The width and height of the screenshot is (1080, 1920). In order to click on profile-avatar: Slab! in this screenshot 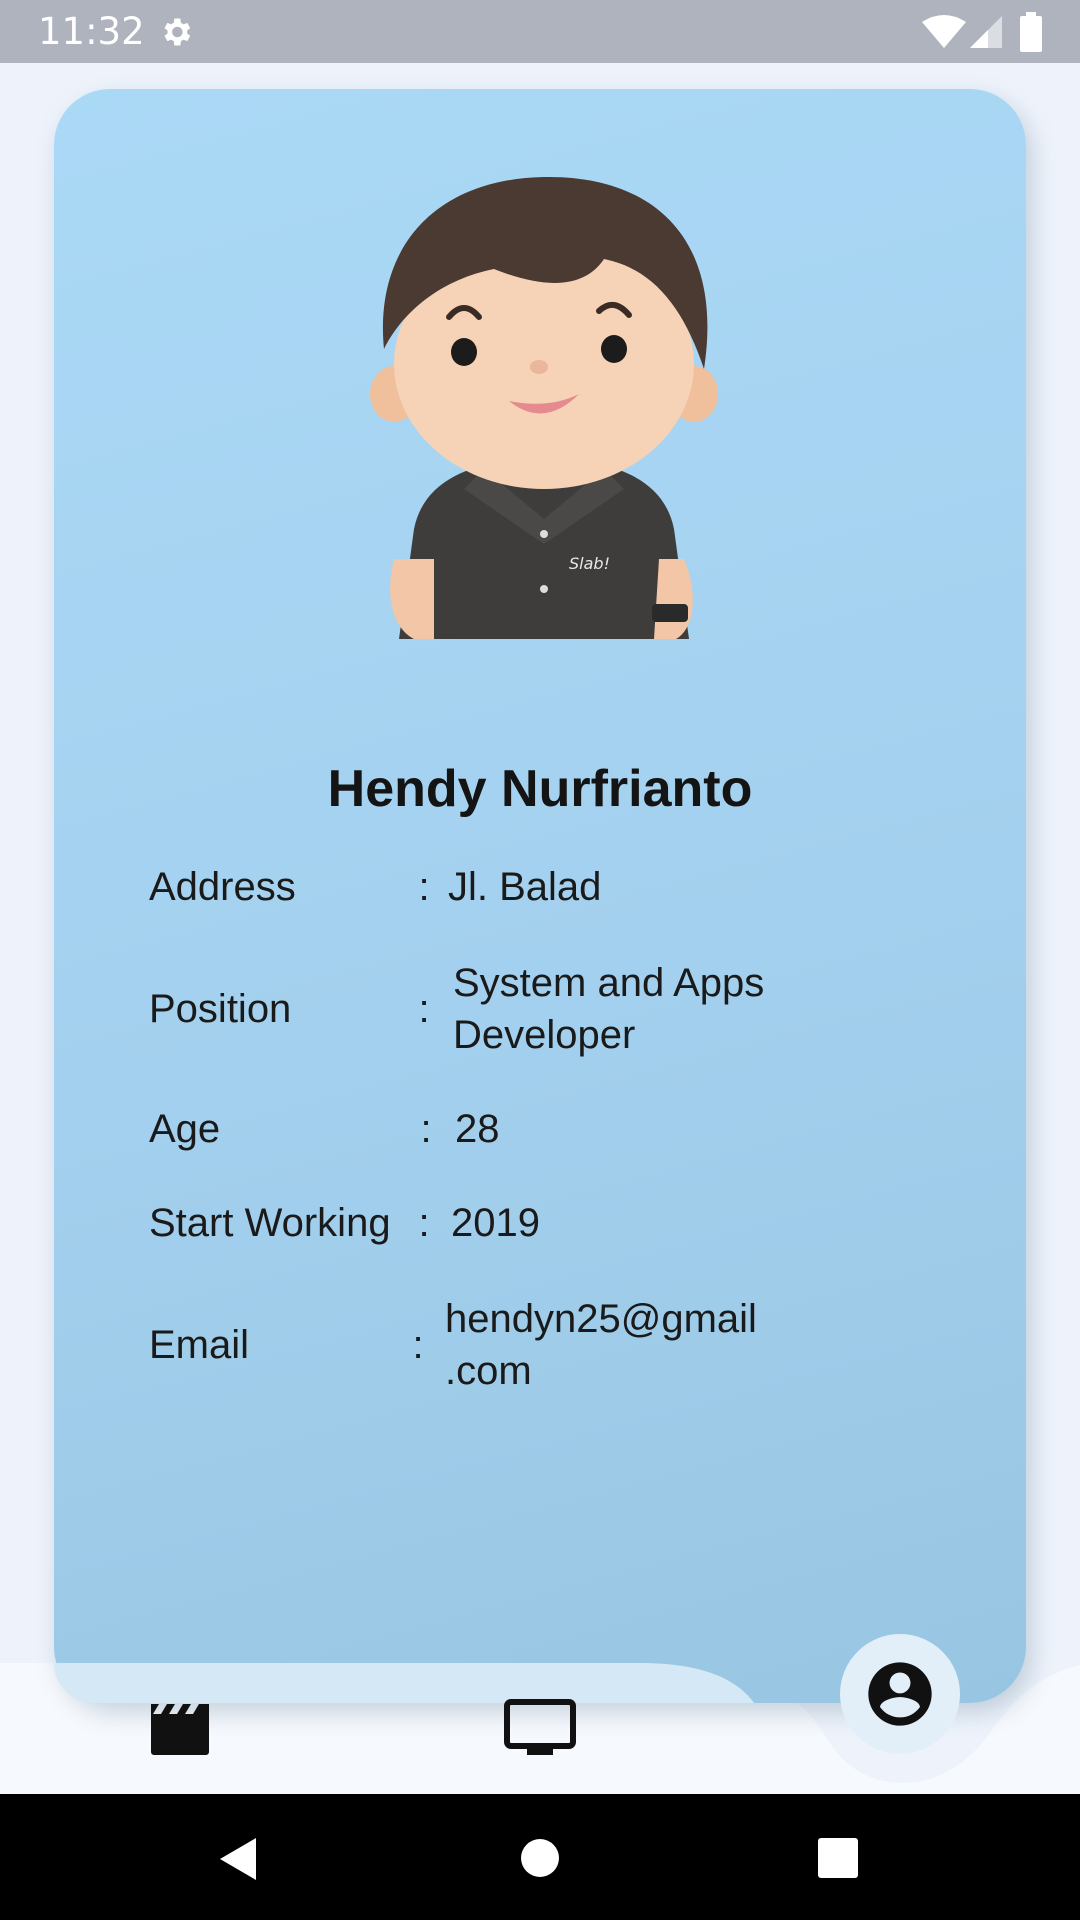, I will do `click(544, 407)`.